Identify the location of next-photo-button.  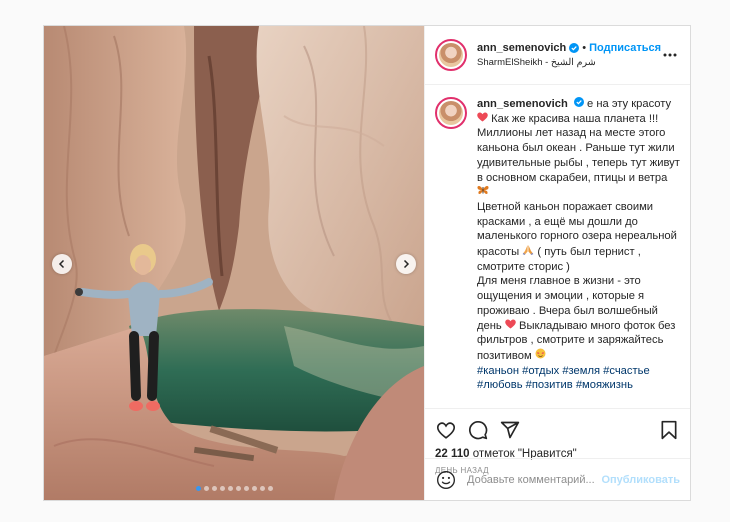
(406, 264).